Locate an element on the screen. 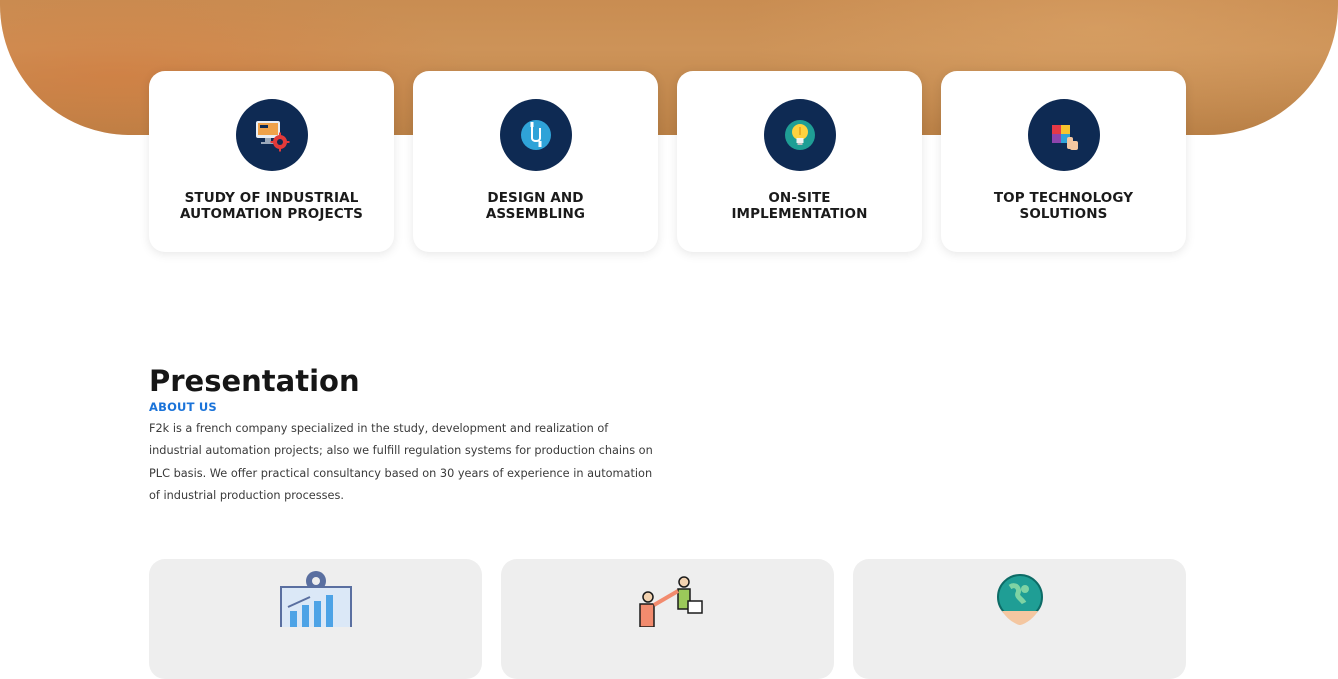  teamwork-icon is located at coordinates (670, 601).